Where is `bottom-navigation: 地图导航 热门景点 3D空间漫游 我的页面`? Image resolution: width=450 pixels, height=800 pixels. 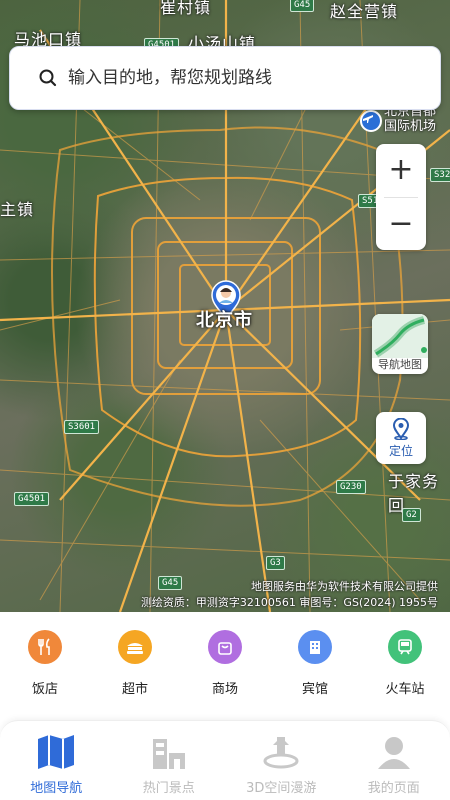
bottom-navigation: 地图导航 热门景点 3D空间漫游 我的页面 is located at coordinates (225, 760).